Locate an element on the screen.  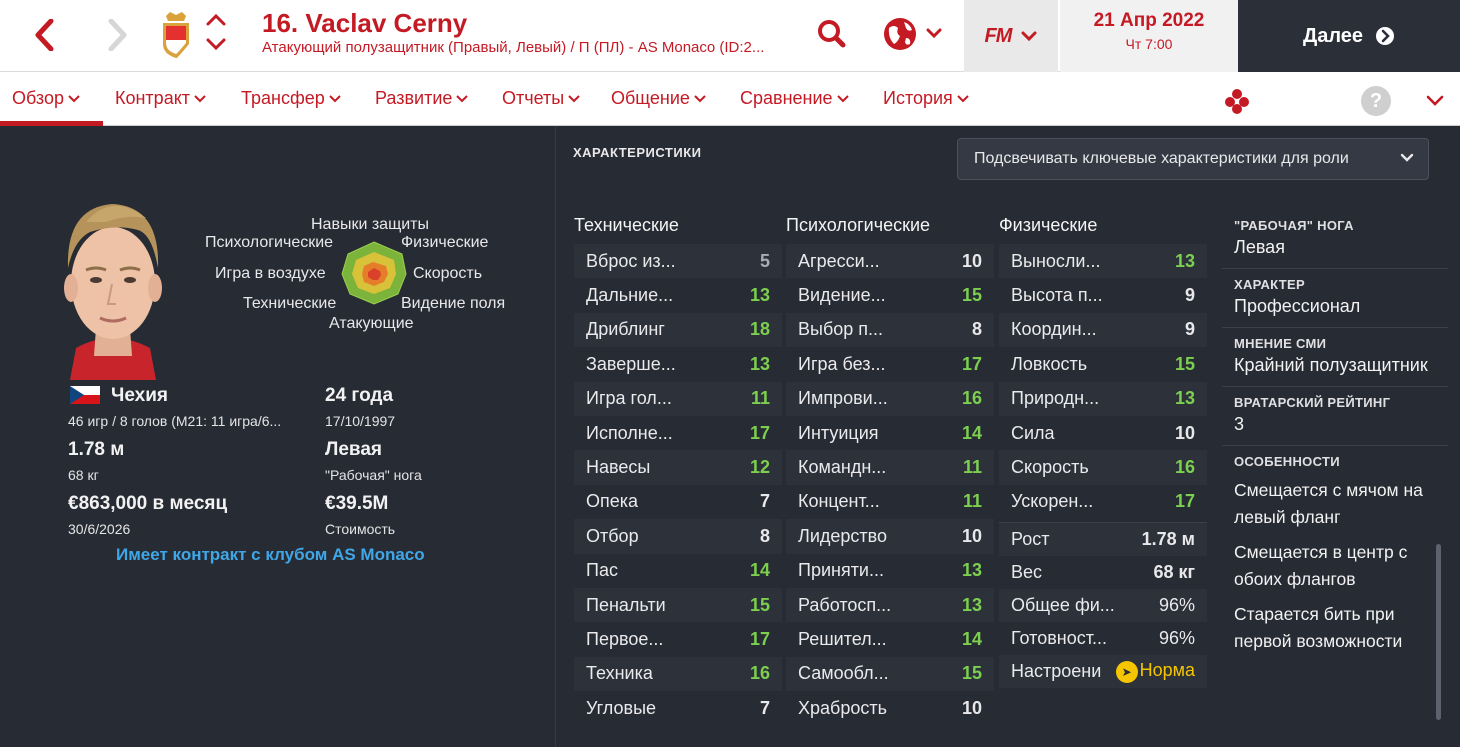
attribute-row: Ловкость 15 is located at coordinates (1103, 364).